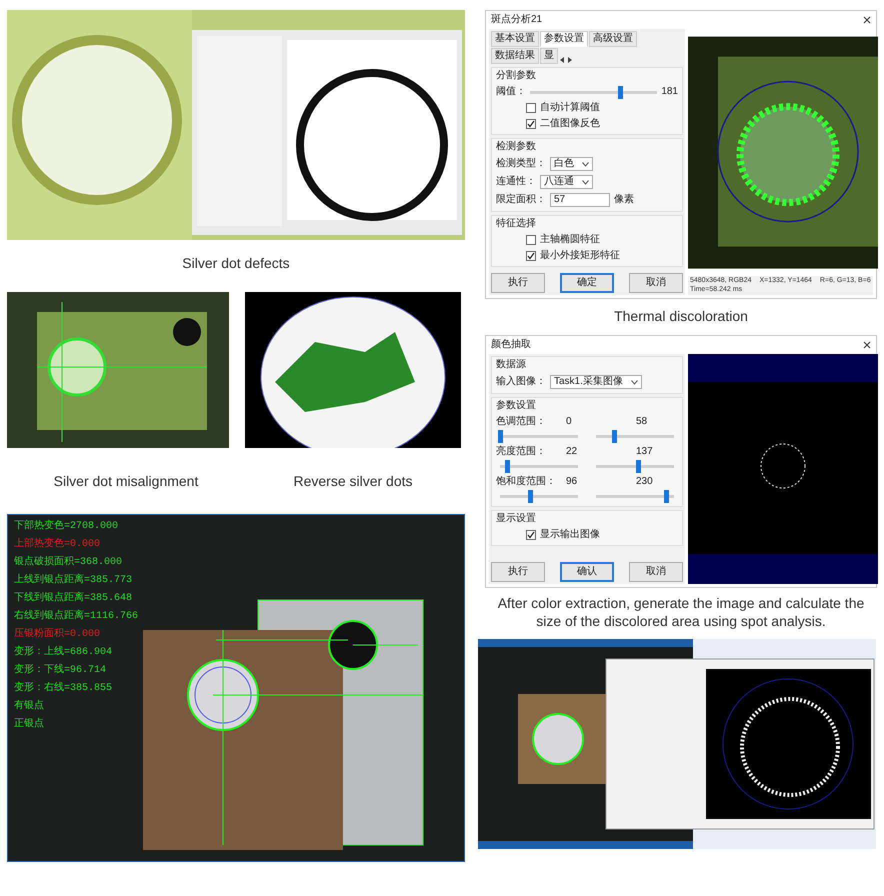  I want to click on slider-value: 96, so click(572, 482).